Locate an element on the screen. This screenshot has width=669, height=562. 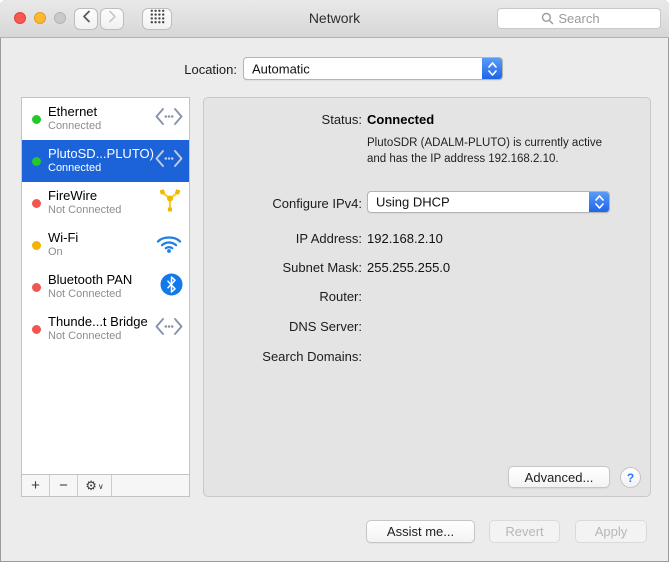
location-label: Location: is located at coordinates (210, 69).